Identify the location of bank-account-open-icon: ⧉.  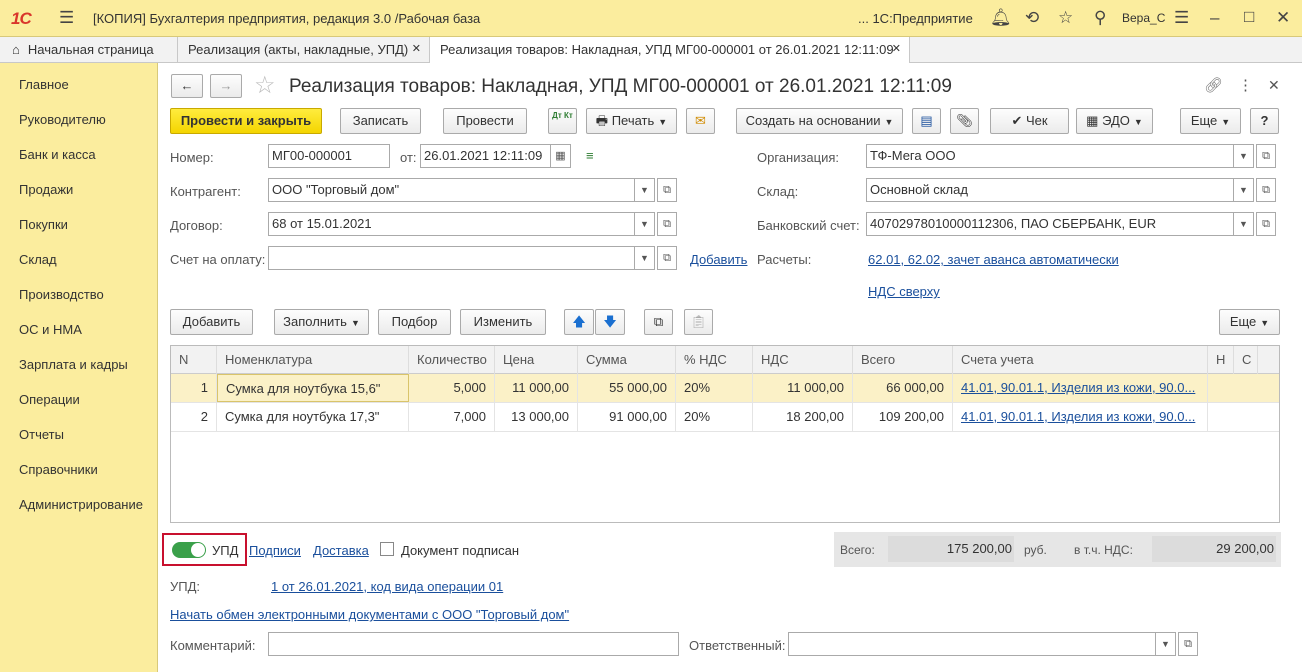
(1266, 224).